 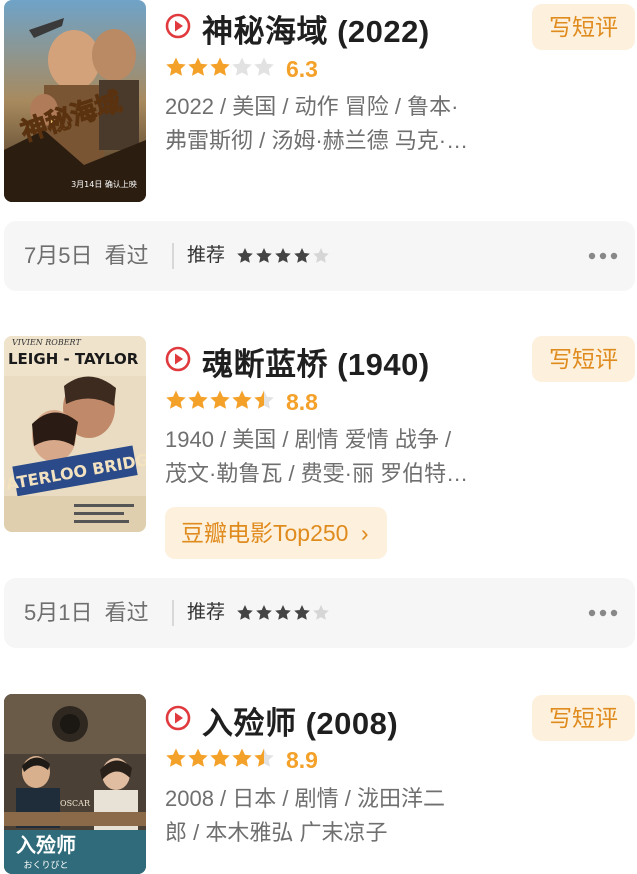 I want to click on movie-info: 2008 / 日本 / 剧情 / 泷田洋二 郎 / 本木雅弘 广末凉子, so click(x=345, y=816).